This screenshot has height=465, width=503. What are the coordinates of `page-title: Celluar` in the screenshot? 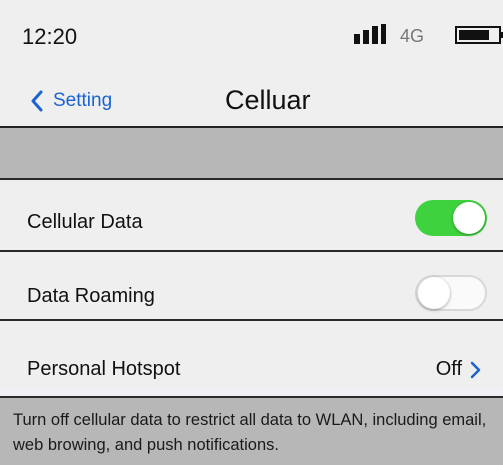 It's located at (268, 100).